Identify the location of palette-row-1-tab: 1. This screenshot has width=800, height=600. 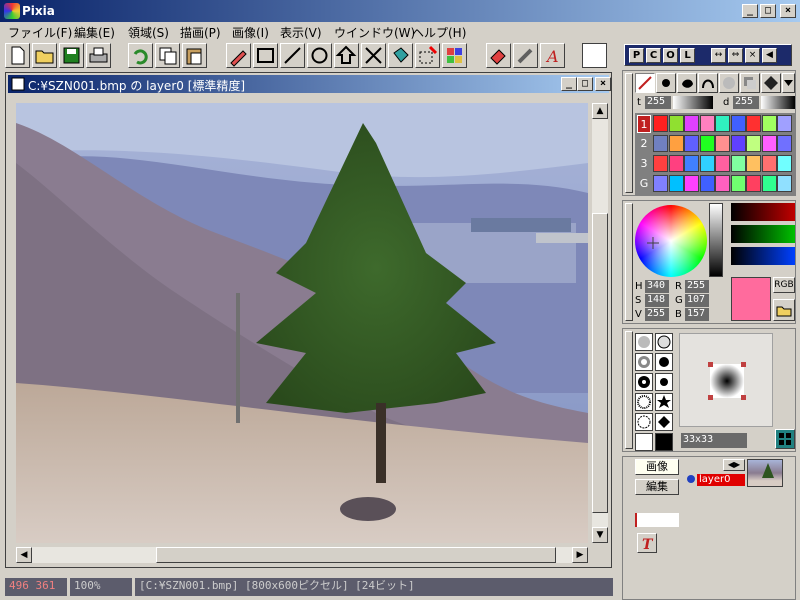
(644, 124).